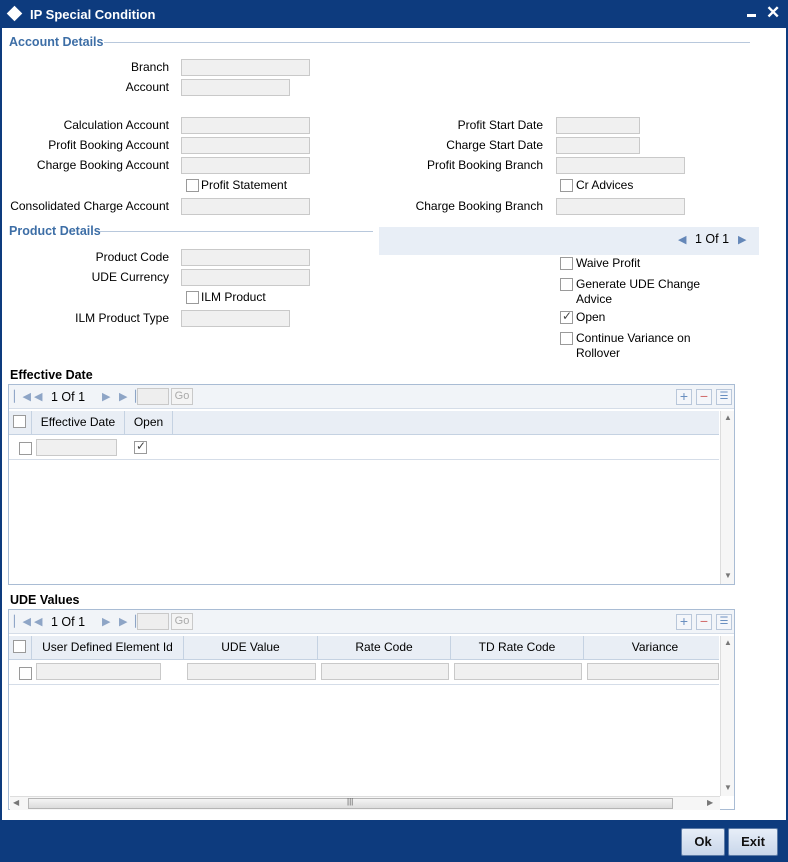  What do you see at coordinates (655, 647) in the screenshot?
I see `variance-column-header: Variance` at bounding box center [655, 647].